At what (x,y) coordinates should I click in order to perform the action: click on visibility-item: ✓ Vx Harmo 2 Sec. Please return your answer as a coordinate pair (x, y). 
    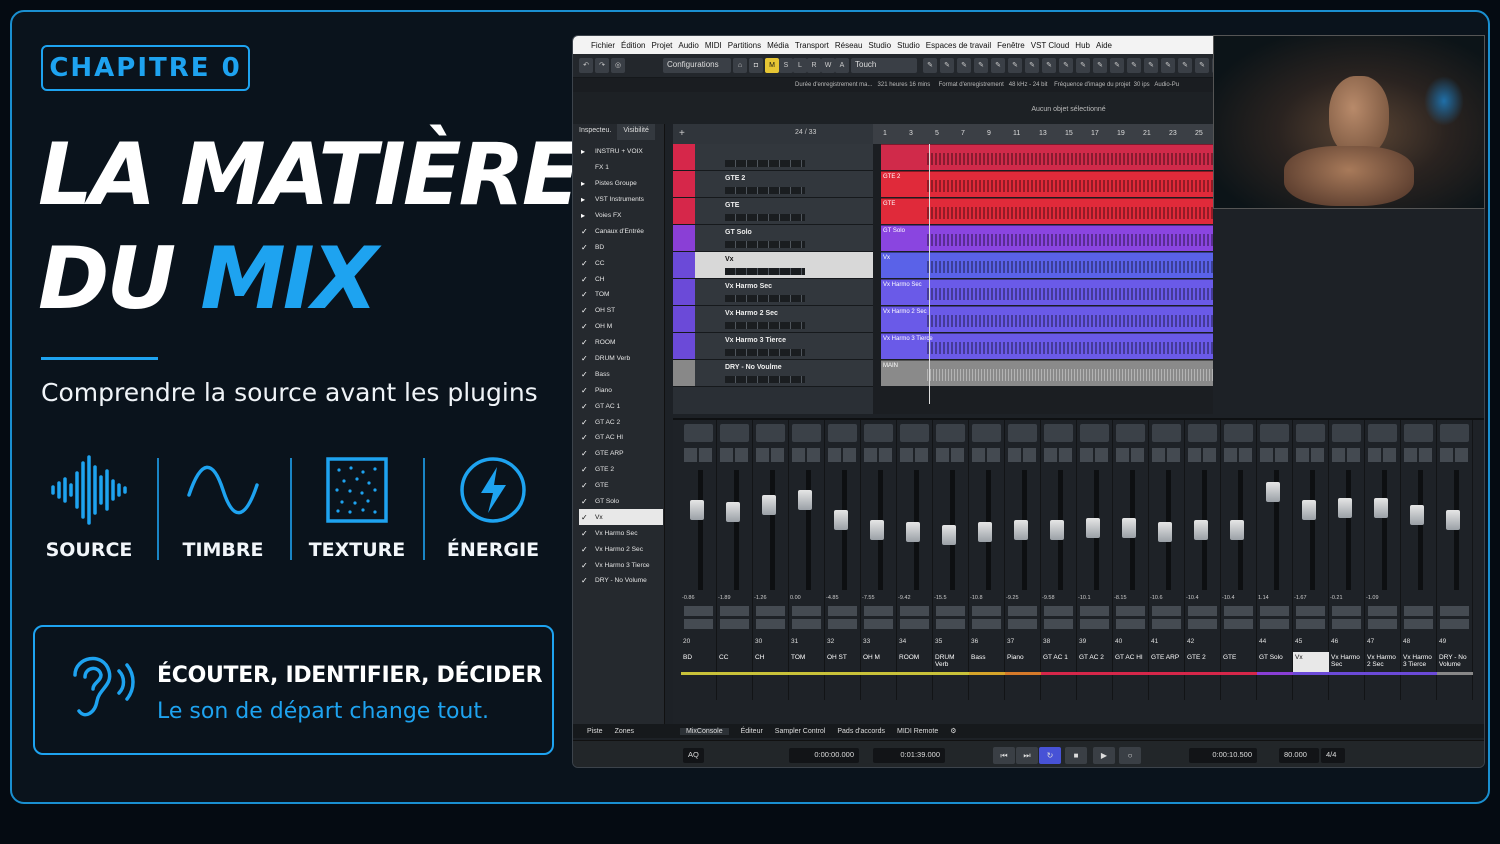
    Looking at the image, I should click on (621, 549).